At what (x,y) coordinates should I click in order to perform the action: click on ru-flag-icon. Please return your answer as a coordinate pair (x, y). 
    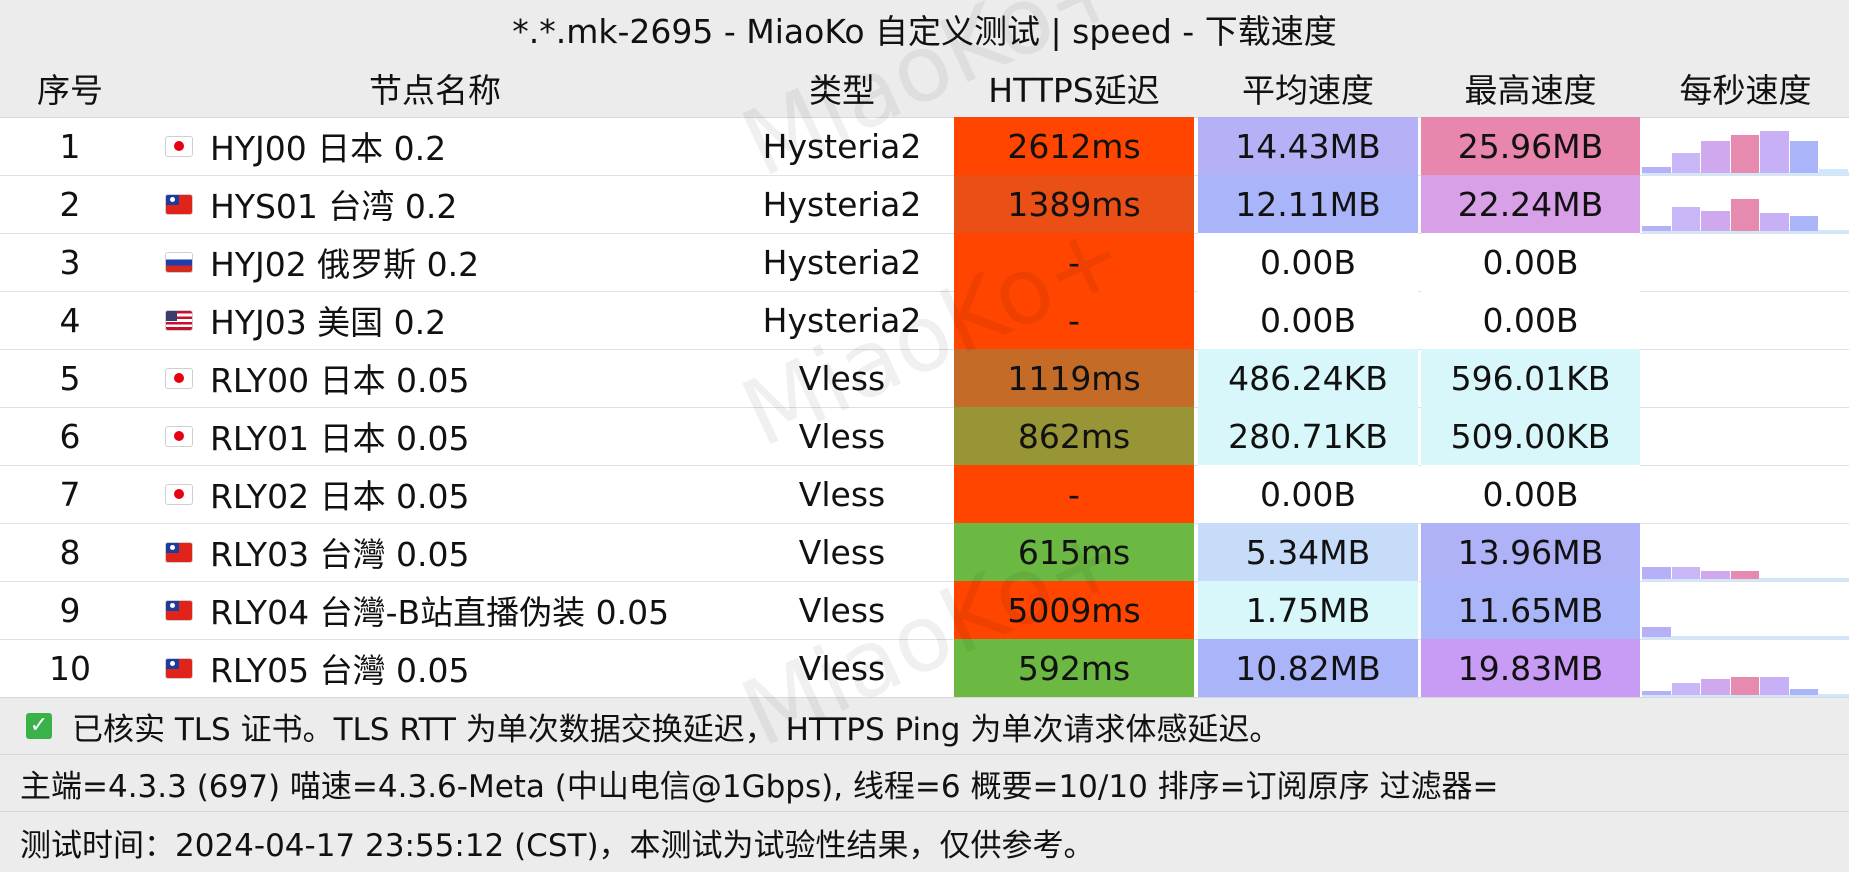
    Looking at the image, I should click on (179, 262).